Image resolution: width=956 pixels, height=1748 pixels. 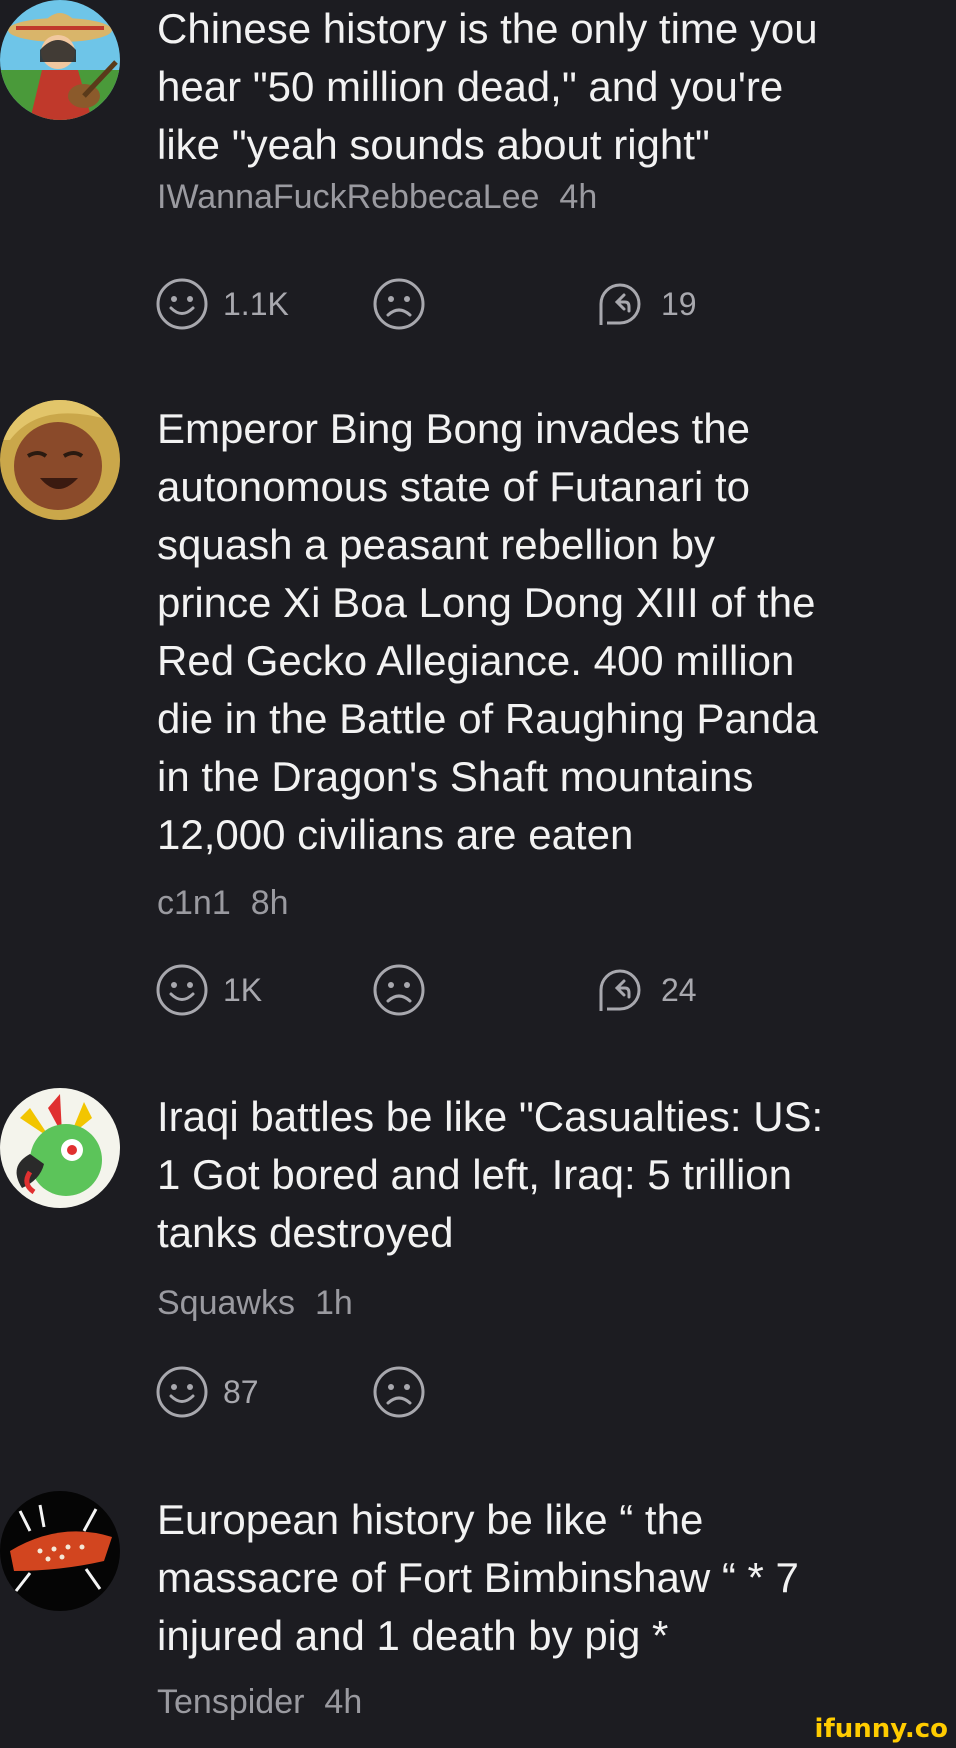 What do you see at coordinates (256, 303) in the screenshot?
I see `smile-count: 1.1K` at bounding box center [256, 303].